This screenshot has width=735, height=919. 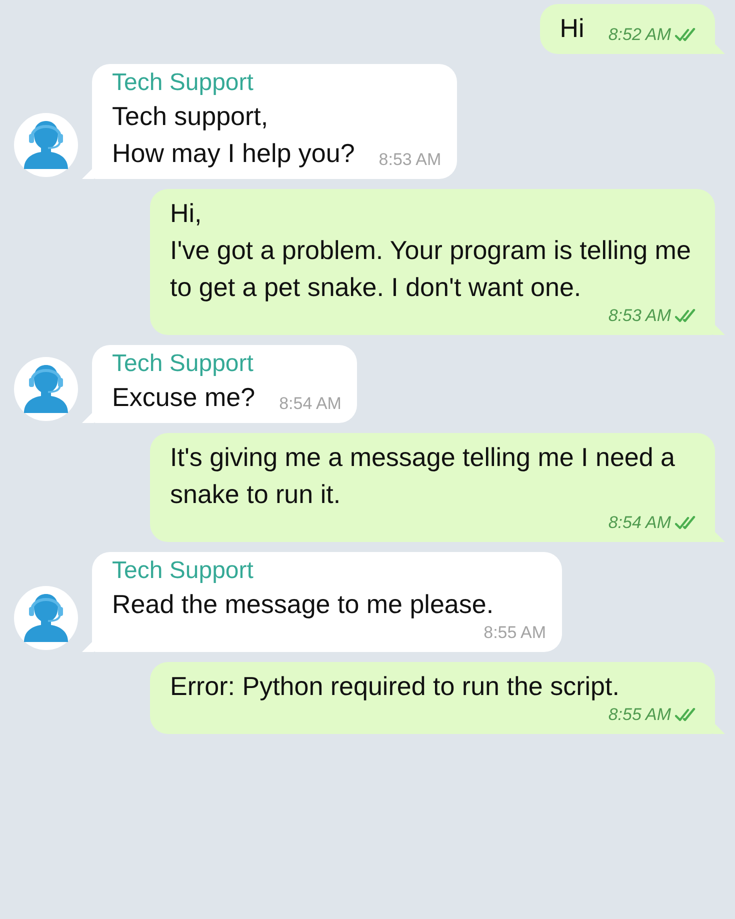 What do you see at coordinates (572, 28) in the screenshot?
I see `message-text: Hi` at bounding box center [572, 28].